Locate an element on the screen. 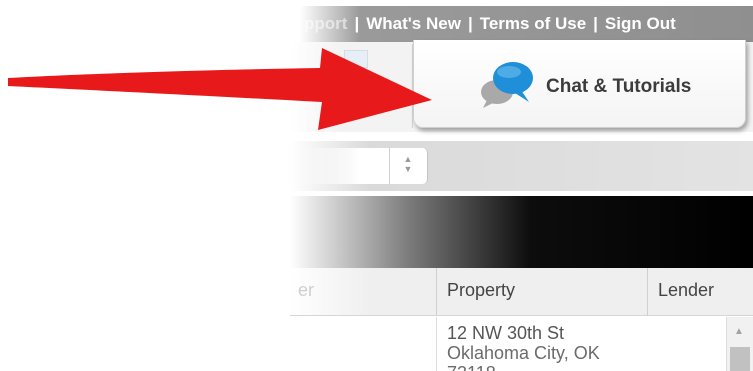 The width and height of the screenshot is (753, 371). property-address-cell: 12 NW 30th St Oklahoma City, OK 73118 is located at coordinates (523, 347).